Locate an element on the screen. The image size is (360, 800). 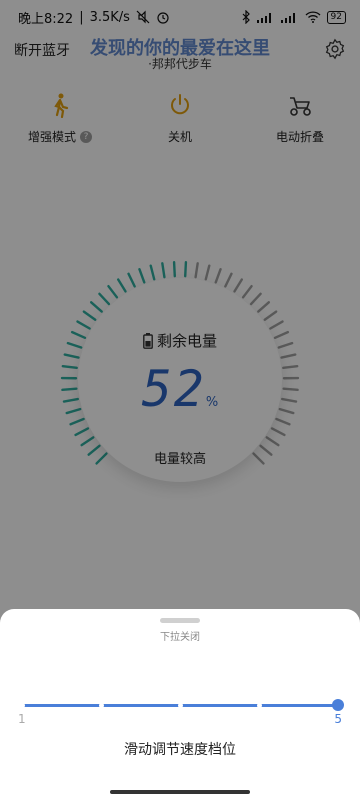
home-indicator is located at coordinates (180, 792).